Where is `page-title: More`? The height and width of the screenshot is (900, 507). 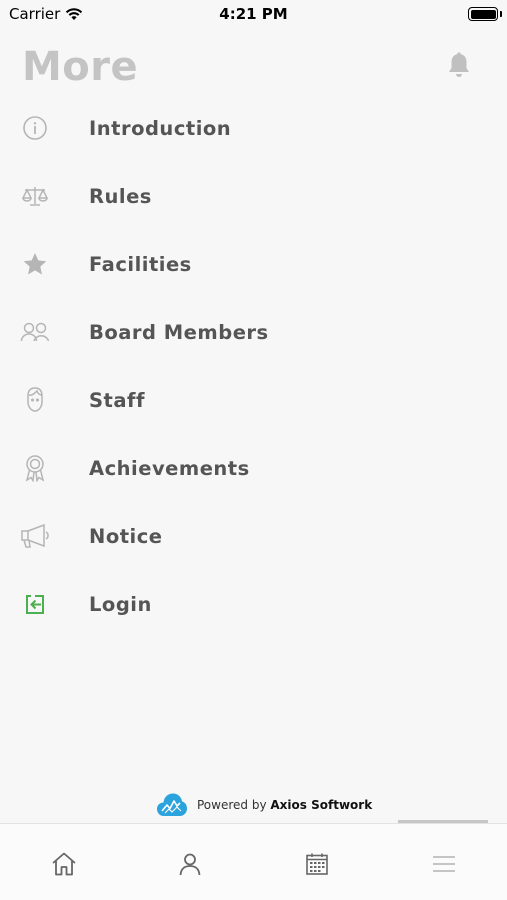
page-title: More is located at coordinates (80, 67).